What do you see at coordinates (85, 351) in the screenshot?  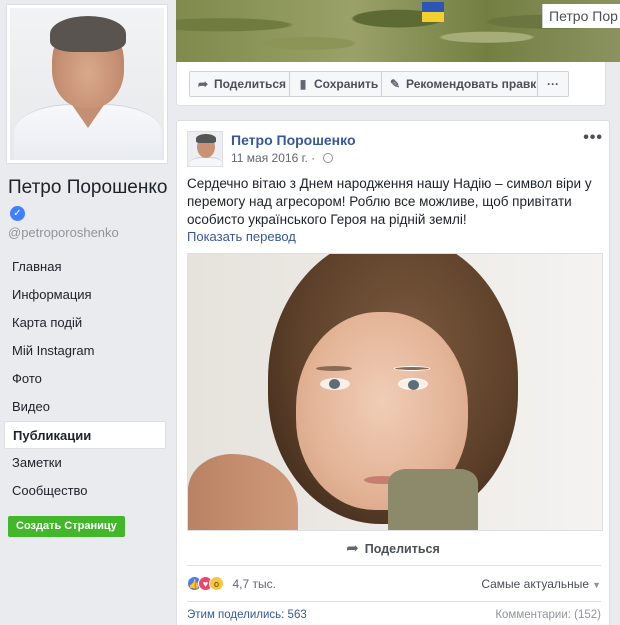 I see `nav-item-instagram: Мій Instagram` at bounding box center [85, 351].